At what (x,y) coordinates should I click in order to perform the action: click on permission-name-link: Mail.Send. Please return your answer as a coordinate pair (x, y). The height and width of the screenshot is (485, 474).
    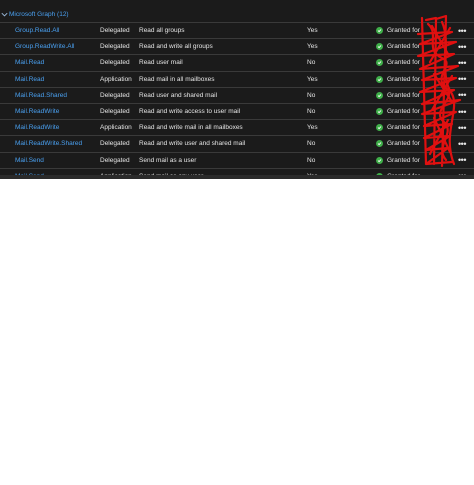
    Looking at the image, I should click on (29, 160).